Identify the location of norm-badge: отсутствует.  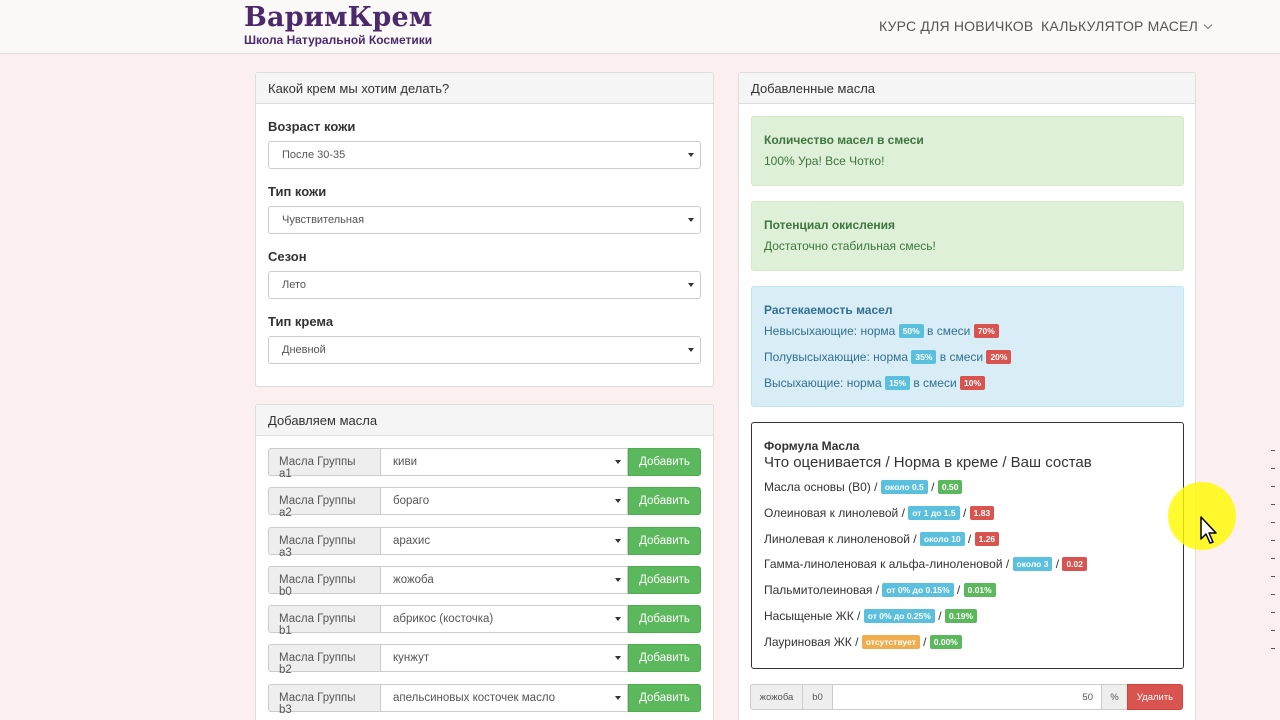
(890, 641).